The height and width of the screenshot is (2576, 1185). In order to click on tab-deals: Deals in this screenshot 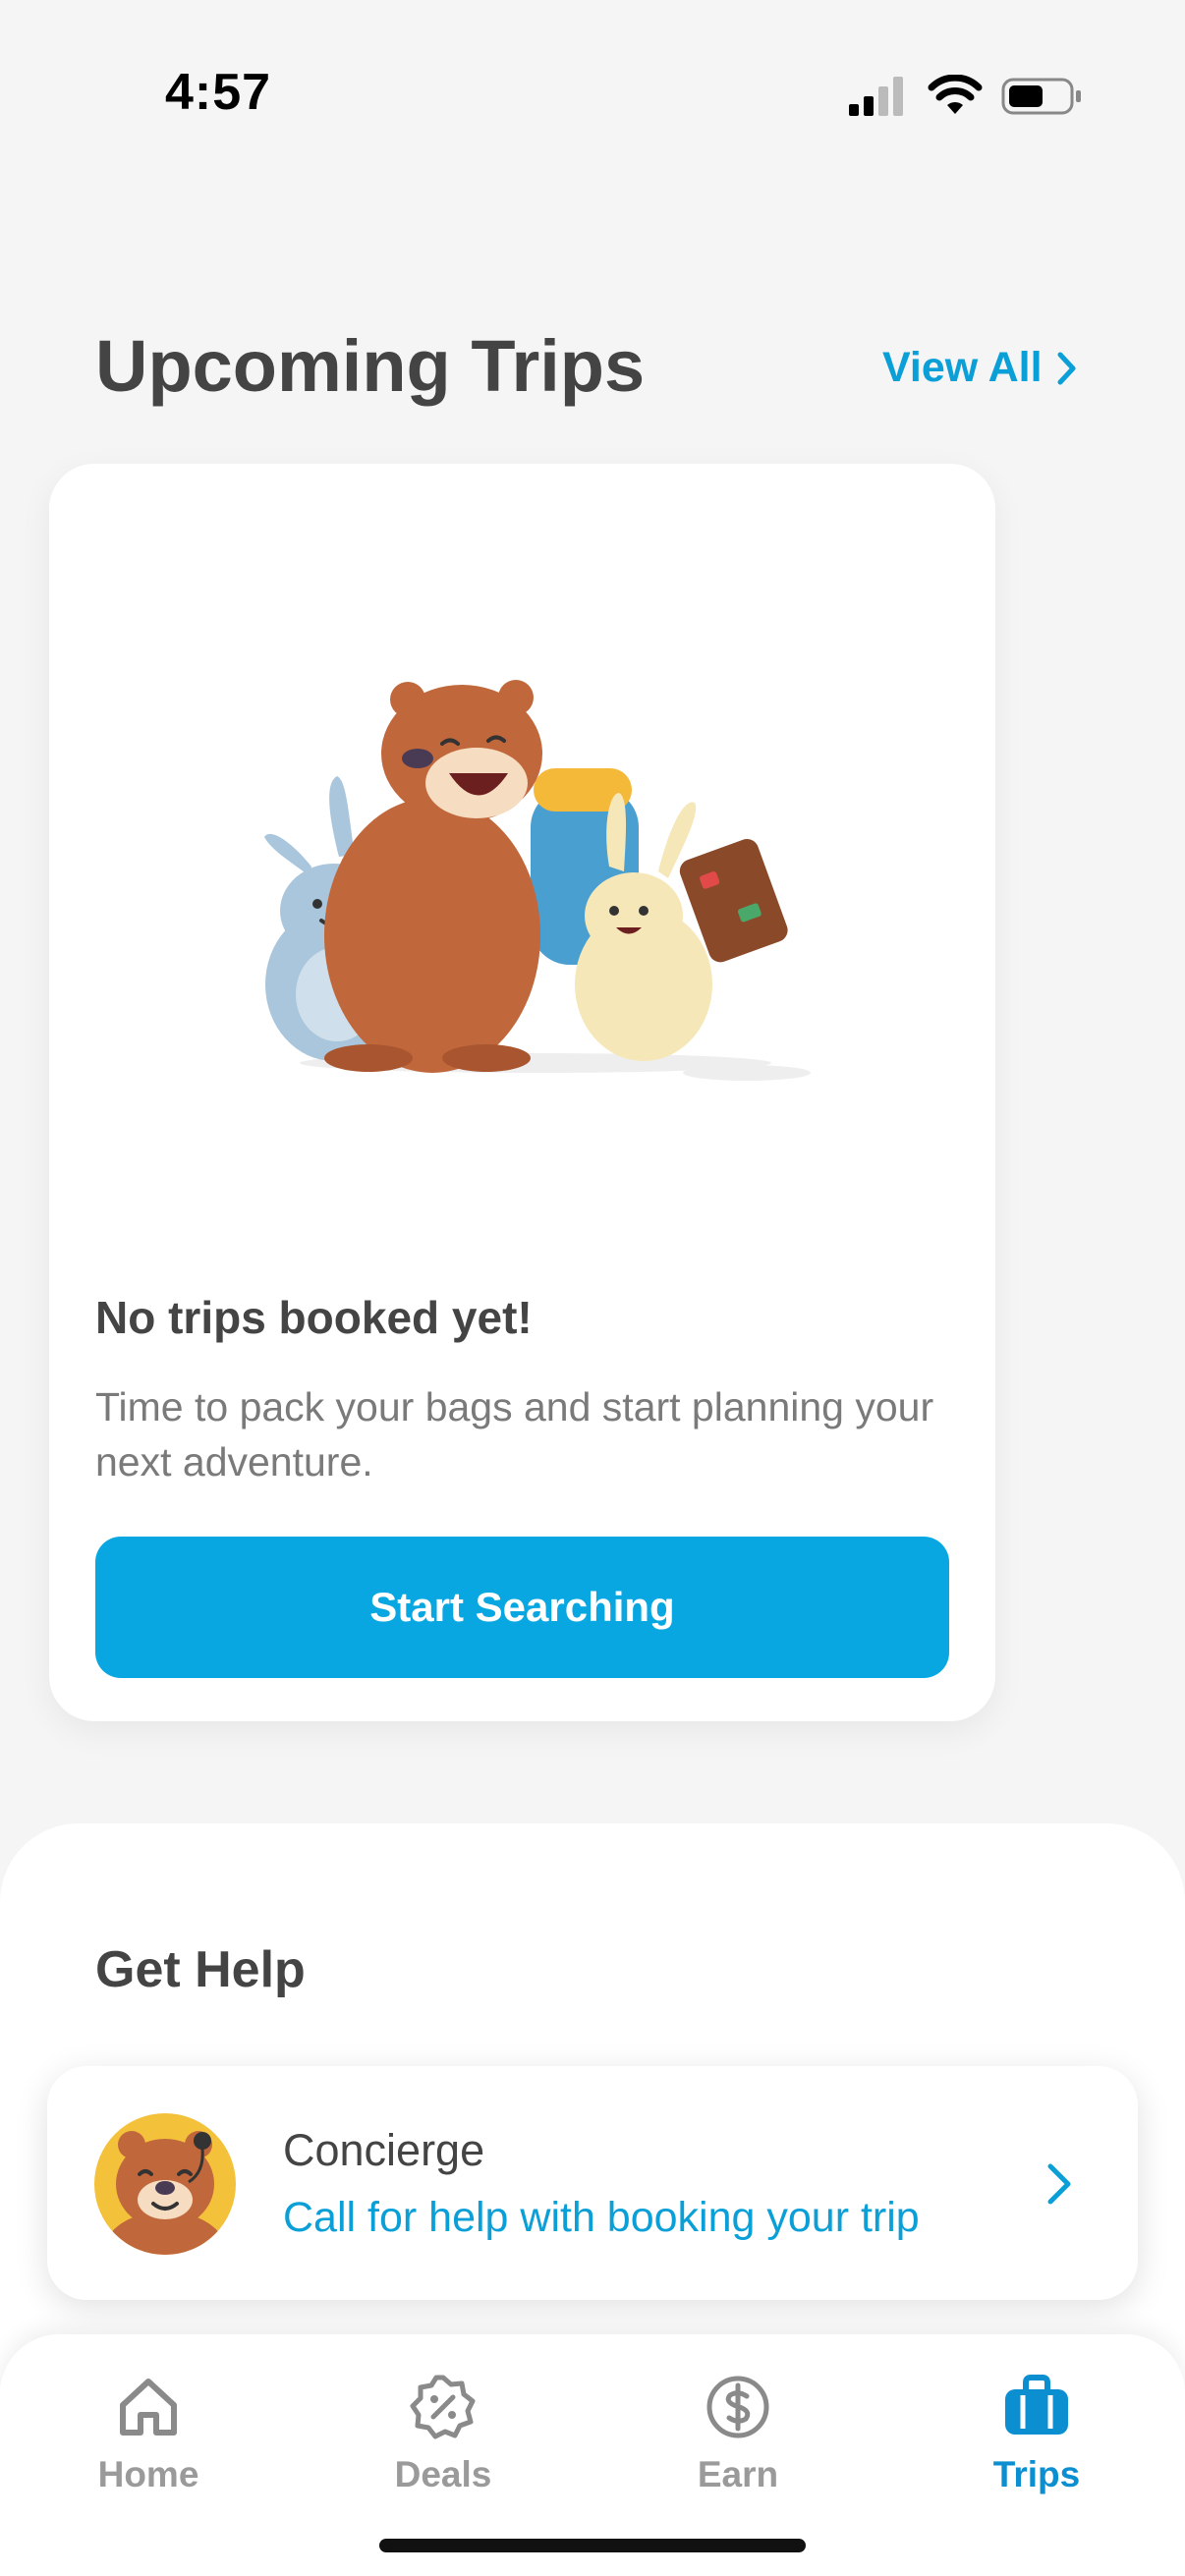, I will do `click(443, 2433)`.